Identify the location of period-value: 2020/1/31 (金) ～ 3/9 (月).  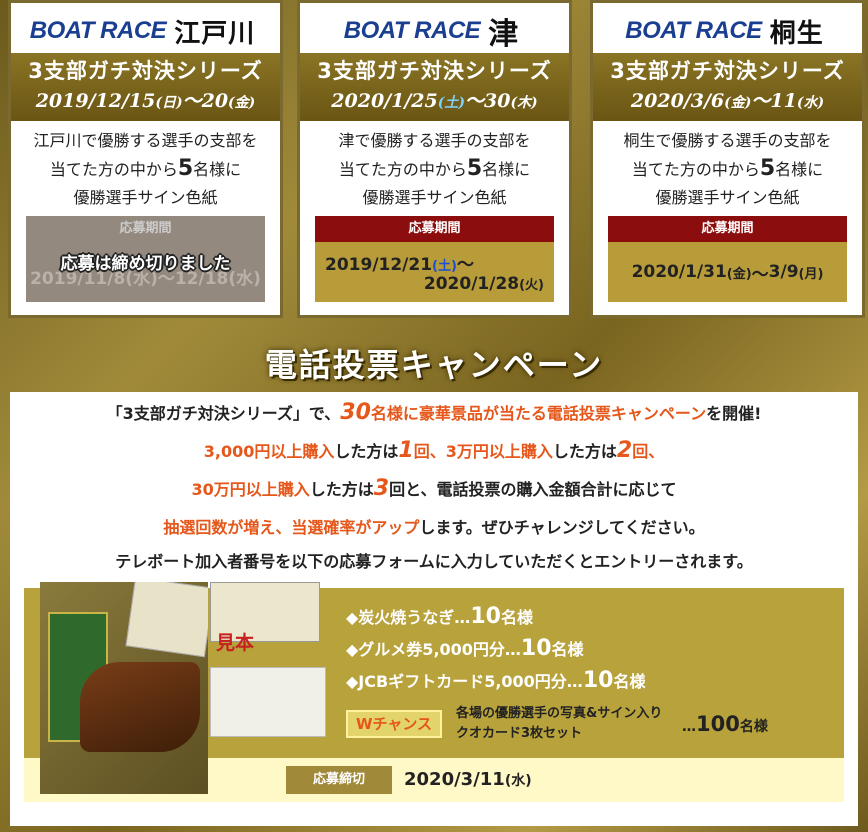
(727, 272).